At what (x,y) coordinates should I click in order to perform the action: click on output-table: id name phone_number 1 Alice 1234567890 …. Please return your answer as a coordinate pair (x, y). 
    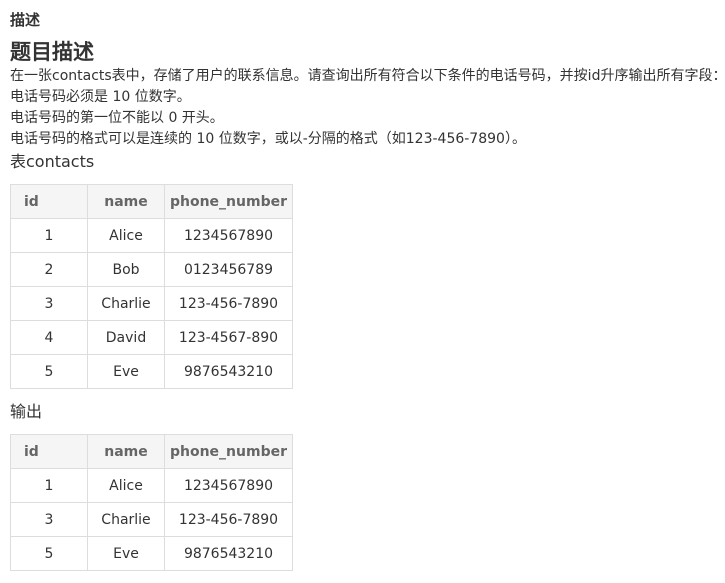
    Looking at the image, I should click on (151, 502).